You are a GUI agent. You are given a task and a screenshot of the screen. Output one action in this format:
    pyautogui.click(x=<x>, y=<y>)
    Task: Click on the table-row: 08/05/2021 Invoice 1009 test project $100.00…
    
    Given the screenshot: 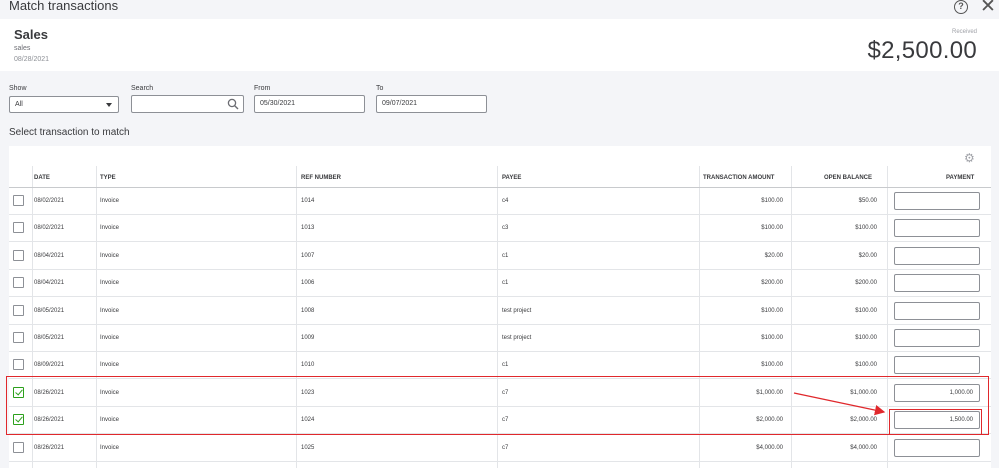 What is the action you would take?
    pyautogui.click(x=500, y=338)
    